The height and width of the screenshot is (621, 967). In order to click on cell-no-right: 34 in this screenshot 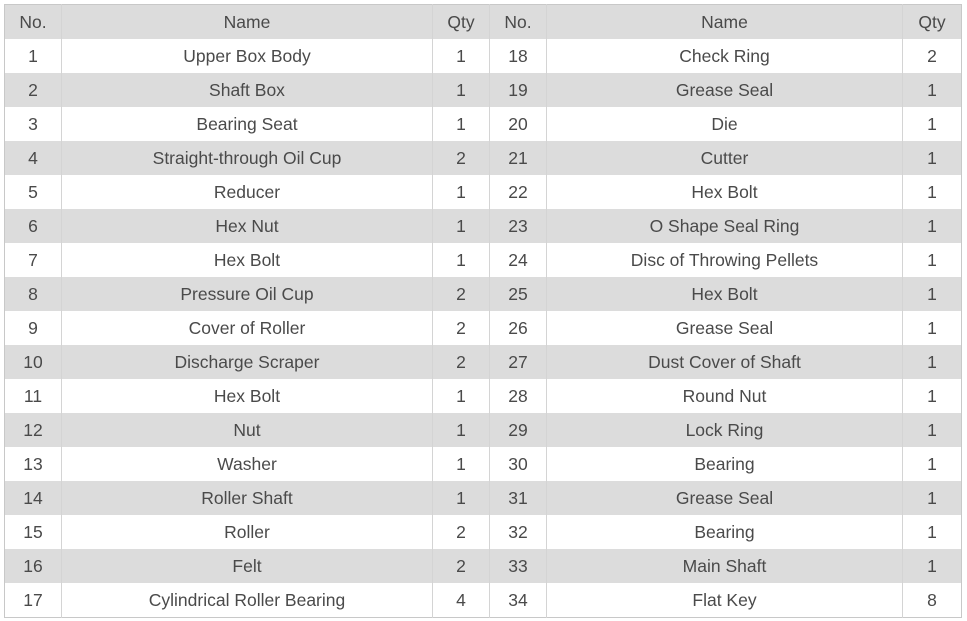, I will do `click(518, 600)`.